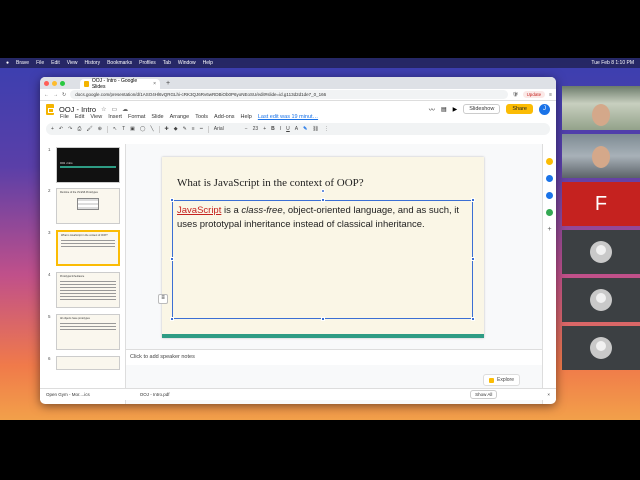 Image resolution: width=640 pixels, height=480 pixels. What do you see at coordinates (46, 95) in the screenshot?
I see `back-icon: ←` at bounding box center [46, 95].